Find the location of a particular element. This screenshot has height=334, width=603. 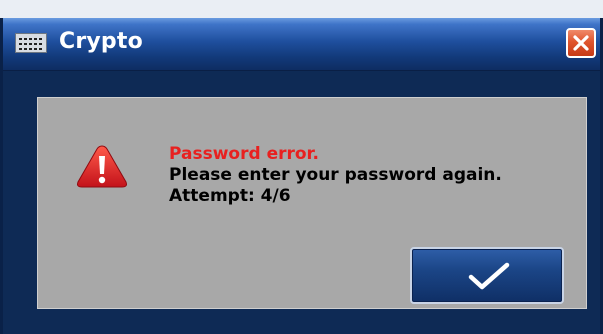

keyboard-icon is located at coordinates (31, 43).